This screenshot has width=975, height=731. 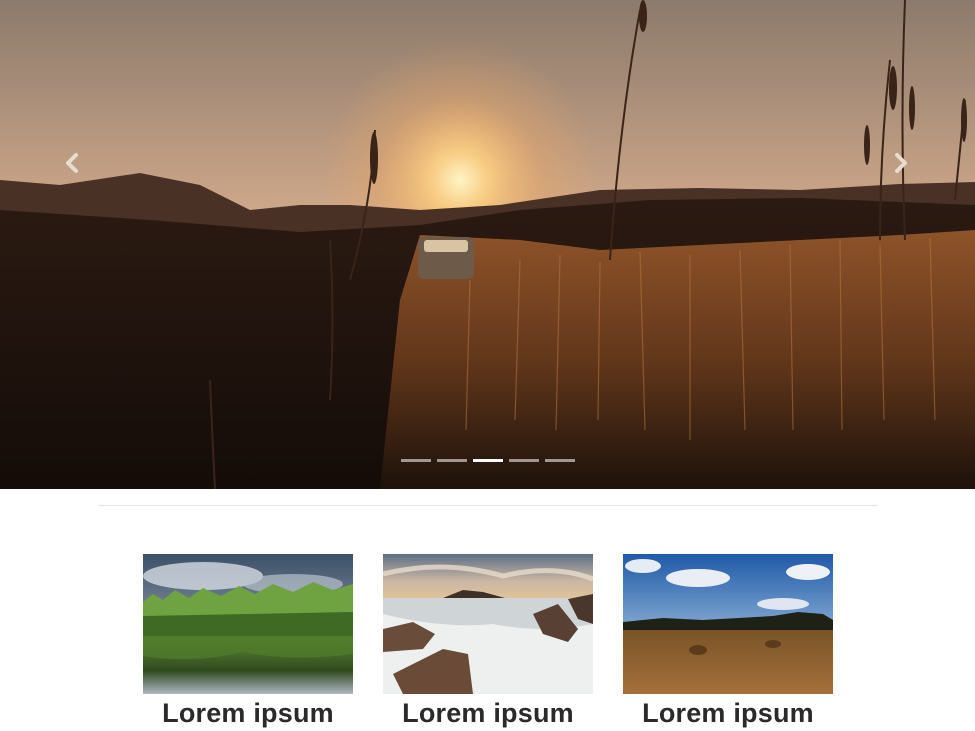 I want to click on carousel-next-button, so click(x=901, y=163).